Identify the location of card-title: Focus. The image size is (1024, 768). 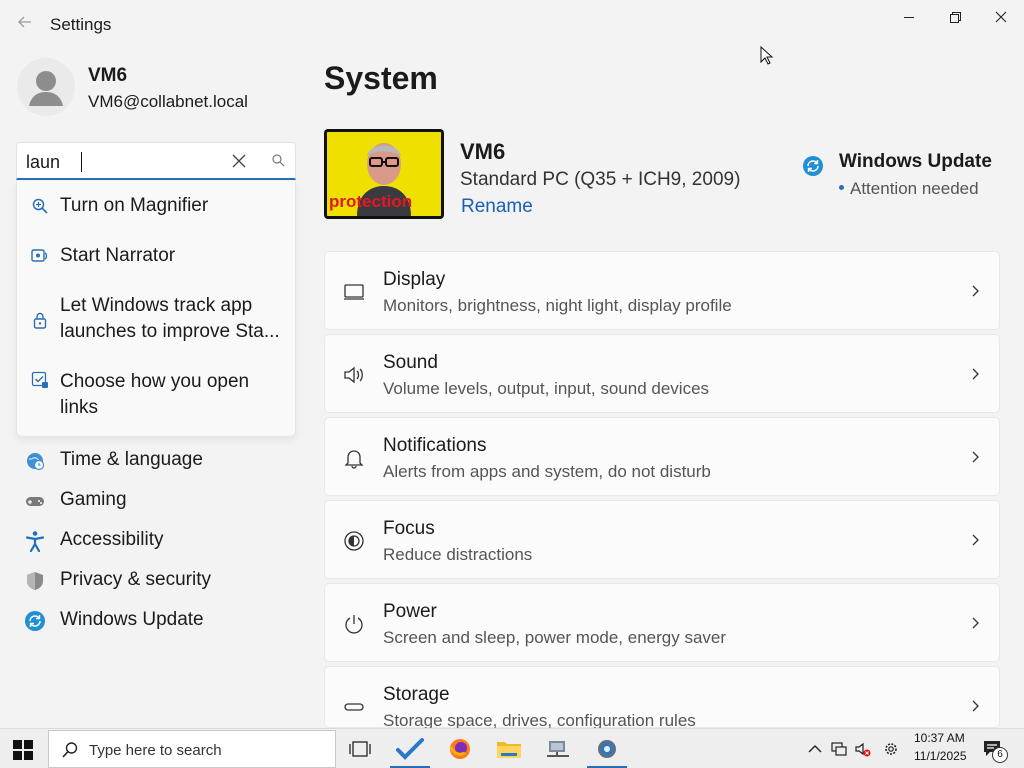
(409, 528).